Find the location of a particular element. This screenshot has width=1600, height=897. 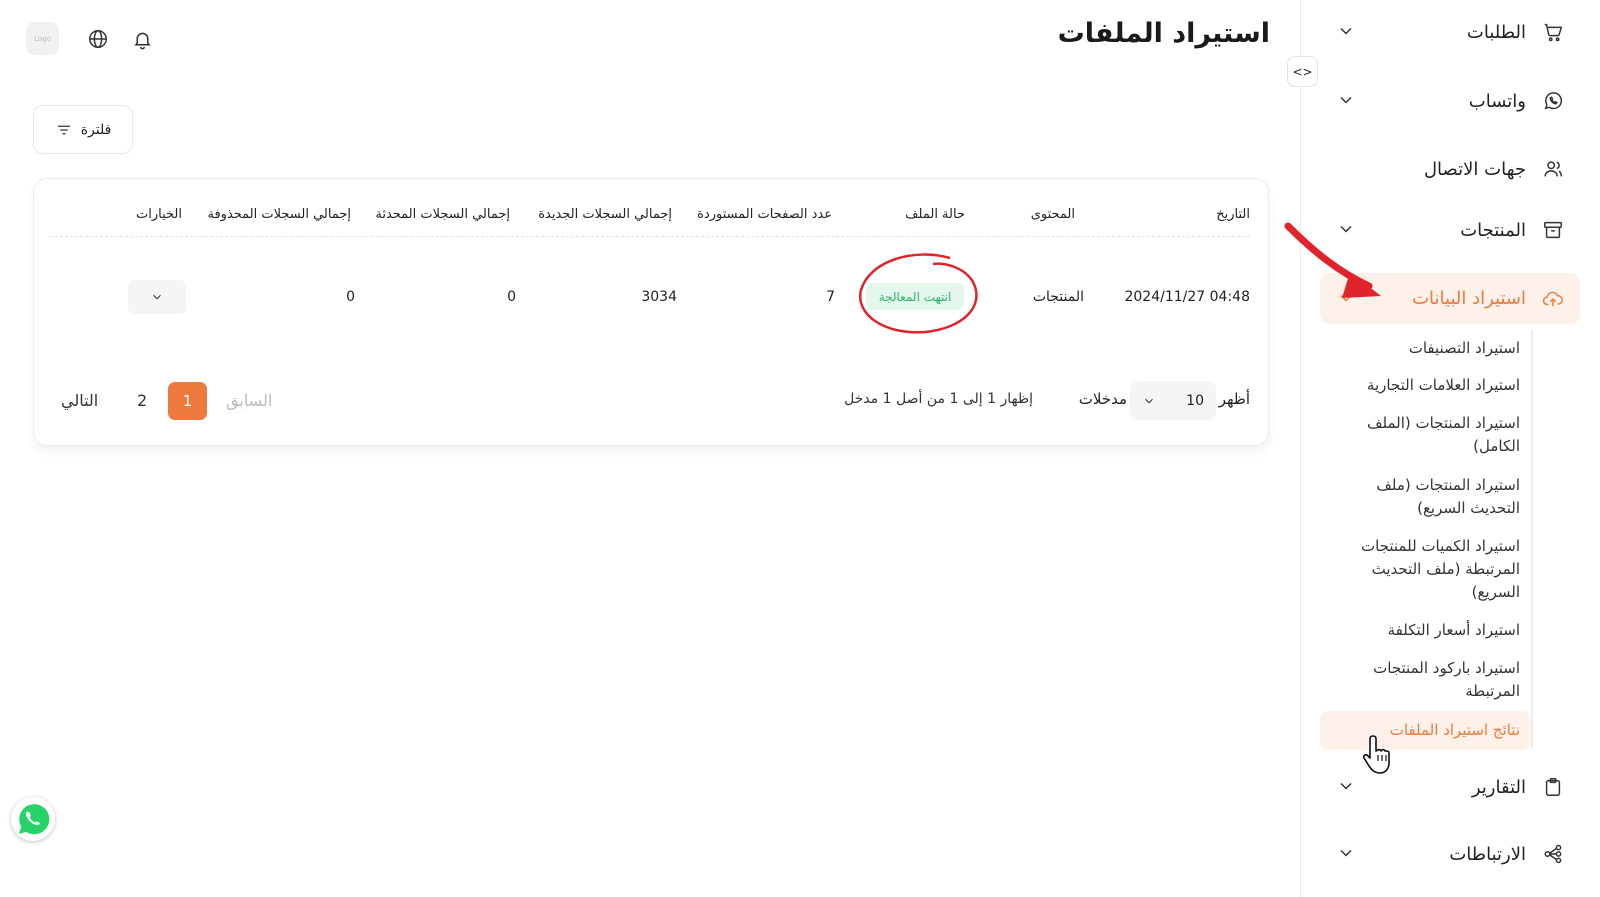

sidebar-item-integrations: الارتباطات is located at coordinates (1450, 854).